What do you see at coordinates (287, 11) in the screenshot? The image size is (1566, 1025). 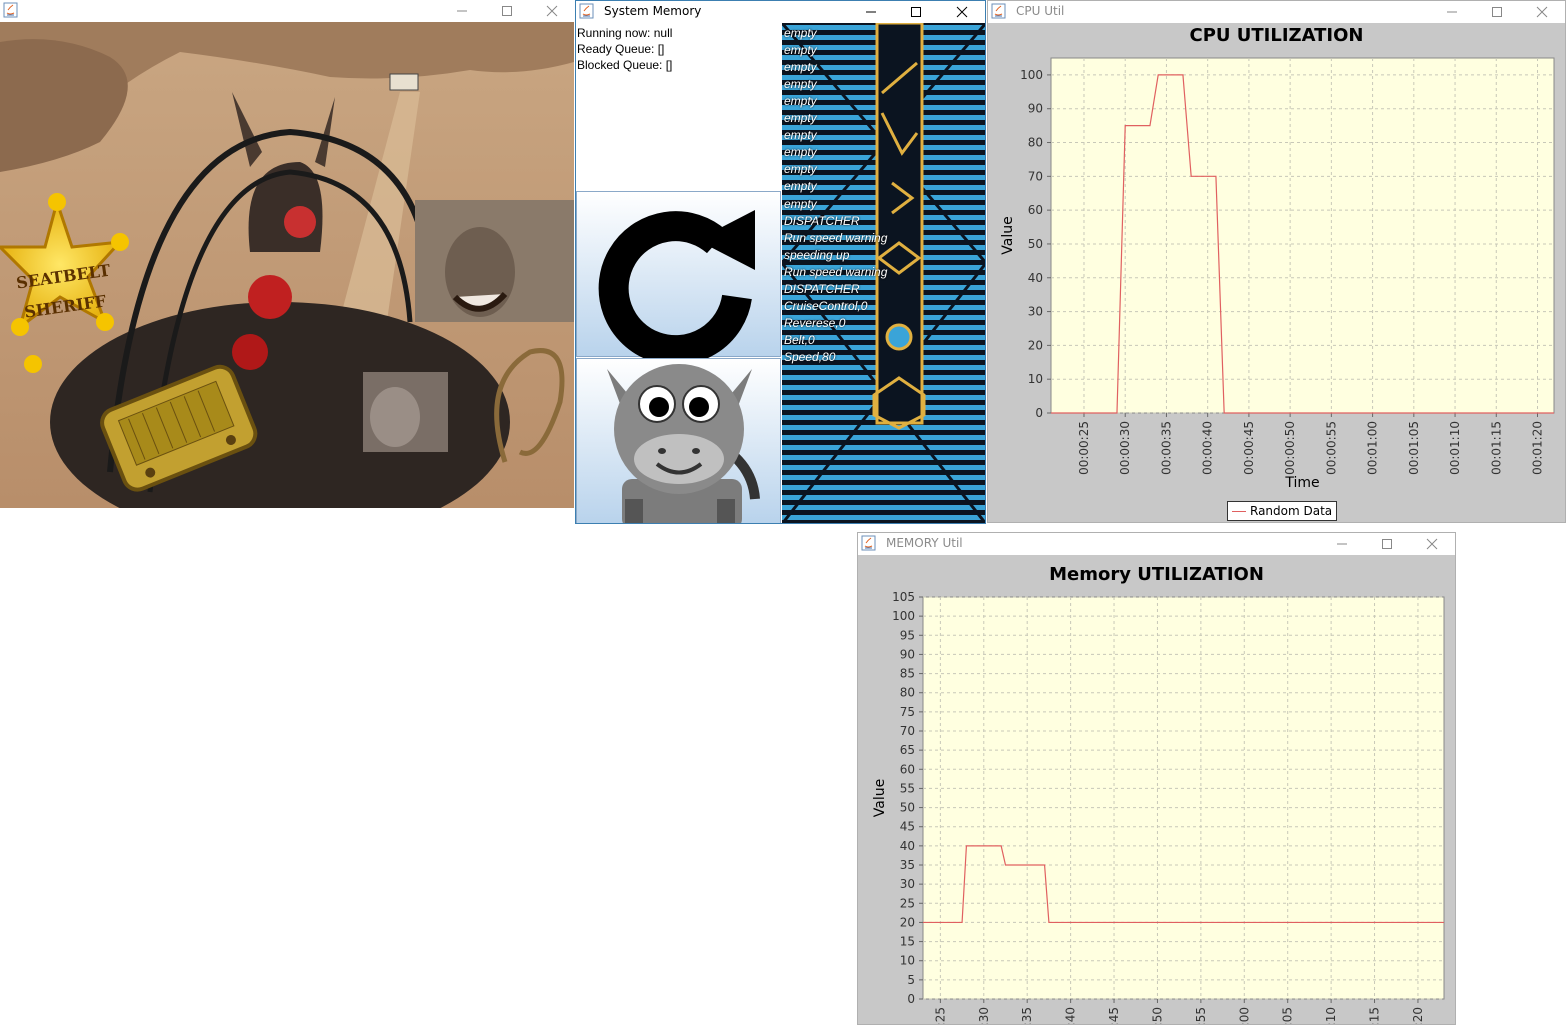 I see `game-window-titlebar` at bounding box center [287, 11].